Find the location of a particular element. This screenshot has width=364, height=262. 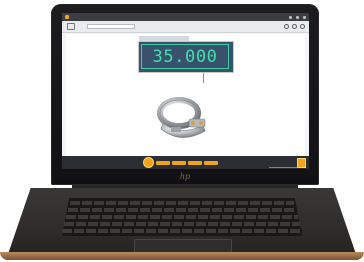

measurement-panel: 35.000 is located at coordinates (186, 57).